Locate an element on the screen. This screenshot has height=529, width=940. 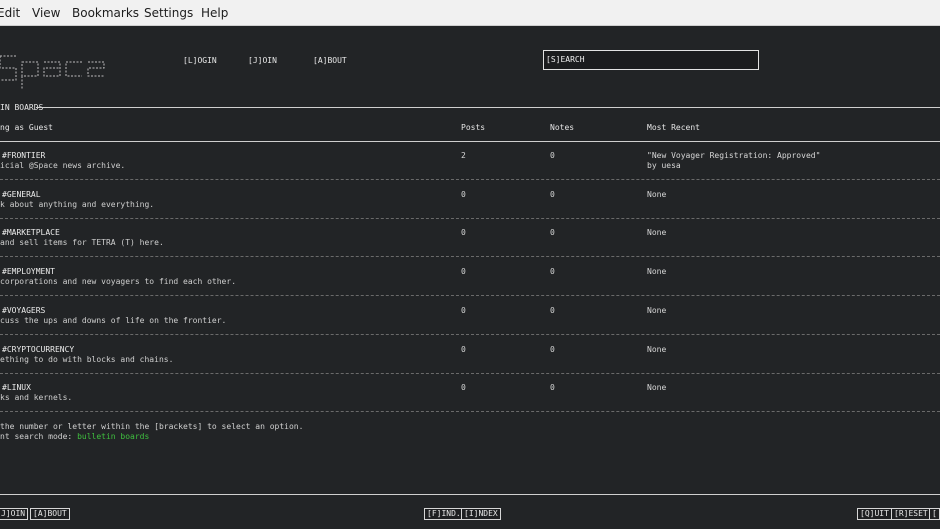
menu-settings: Settings is located at coordinates (168, 13).